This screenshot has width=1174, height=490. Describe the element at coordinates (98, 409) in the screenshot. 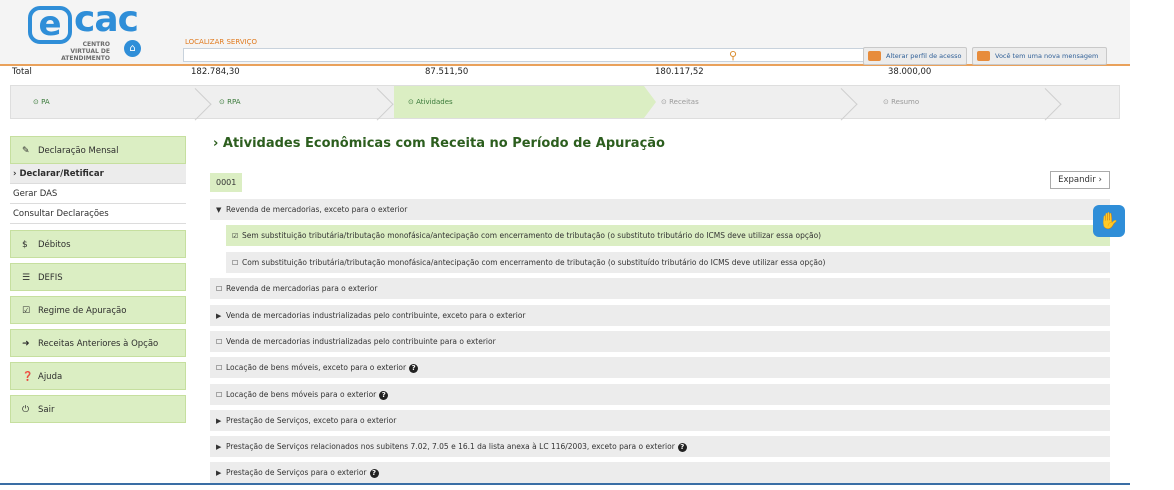

I see `sidebar-item-sair: ⏻ Sair` at that location.